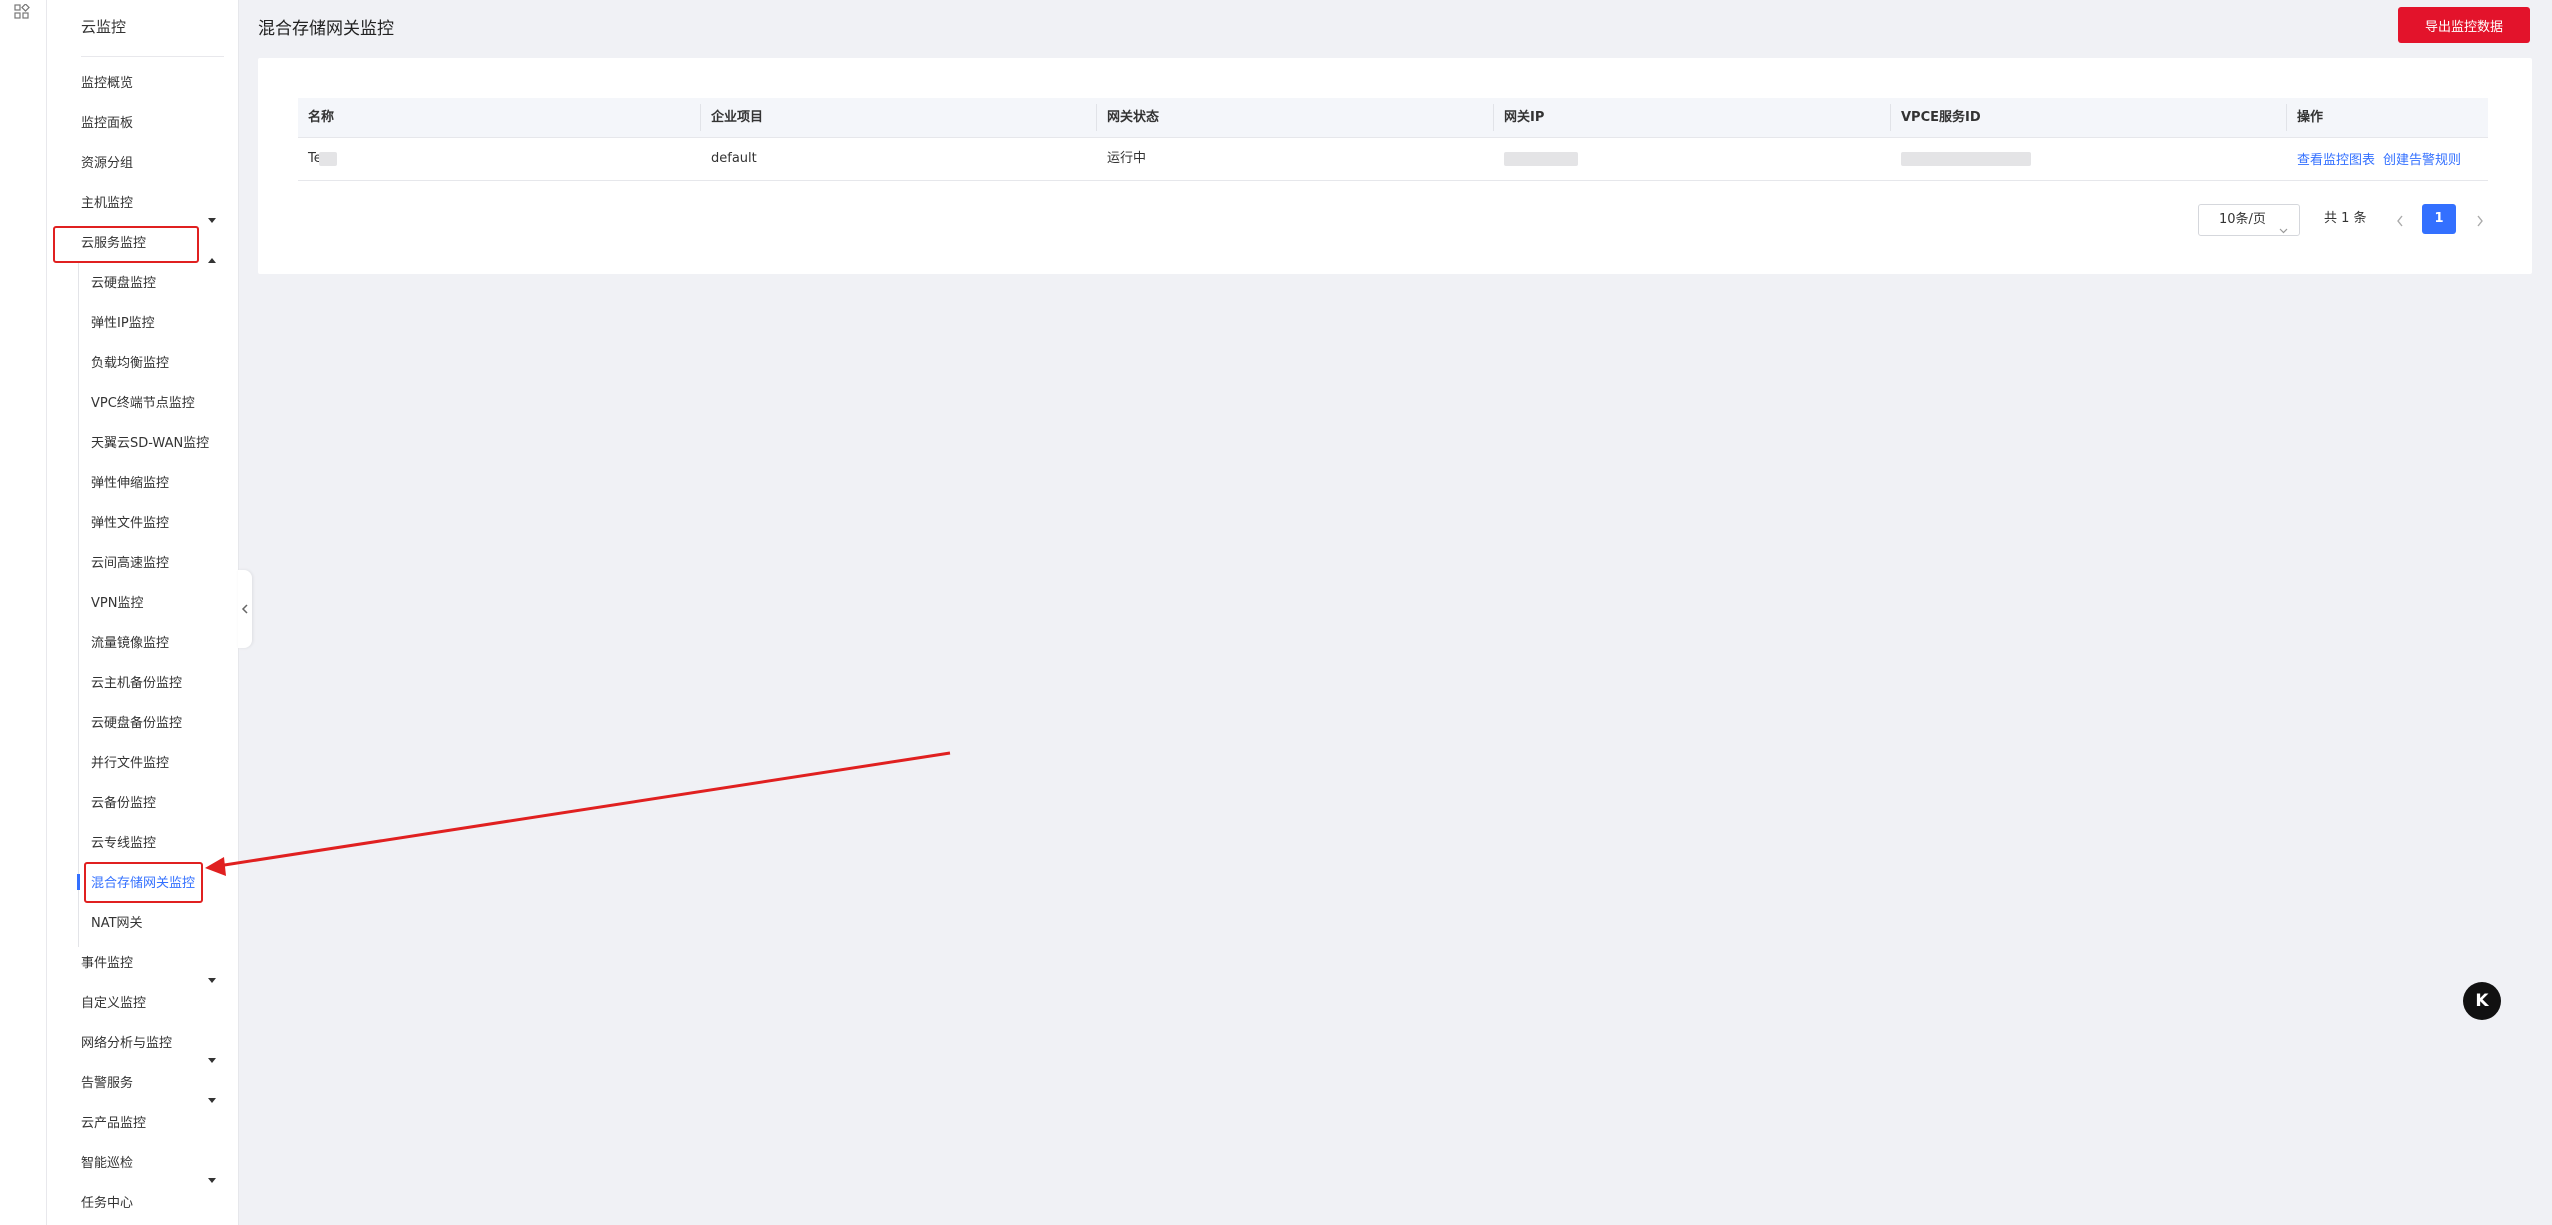  Describe the element at coordinates (130, 523) in the screenshot. I see `sidebar-subitem-label: 弹性文件监控` at that location.